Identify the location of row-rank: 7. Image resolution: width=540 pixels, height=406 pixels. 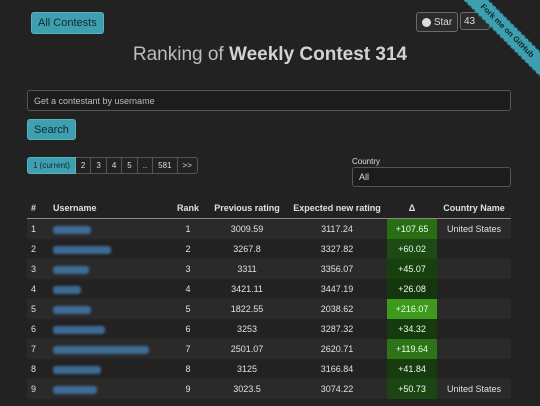
(188, 349).